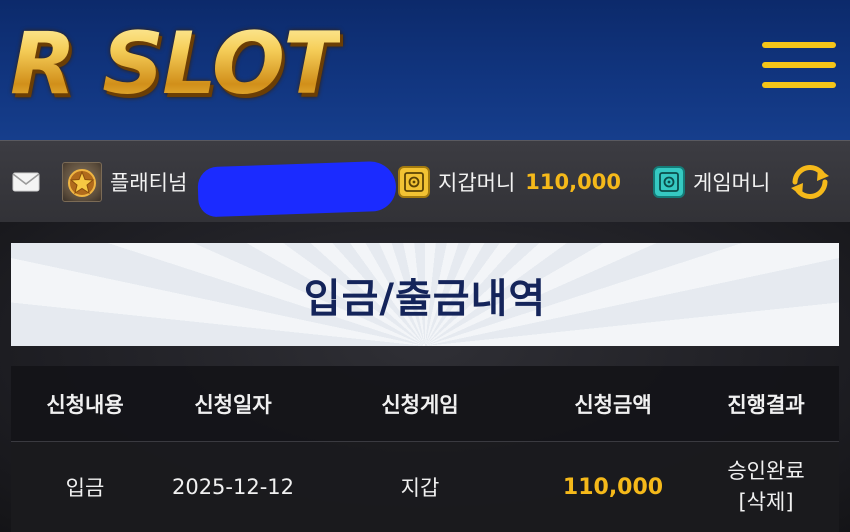 This screenshot has width=850, height=532. Describe the element at coordinates (420, 404) in the screenshot. I see `column-header-game: 신청게임` at that location.